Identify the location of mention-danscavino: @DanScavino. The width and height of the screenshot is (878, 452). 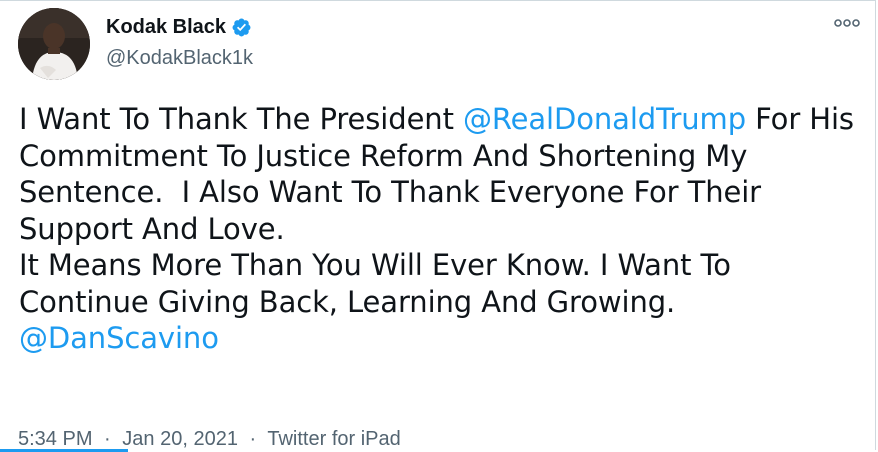
(119, 338).